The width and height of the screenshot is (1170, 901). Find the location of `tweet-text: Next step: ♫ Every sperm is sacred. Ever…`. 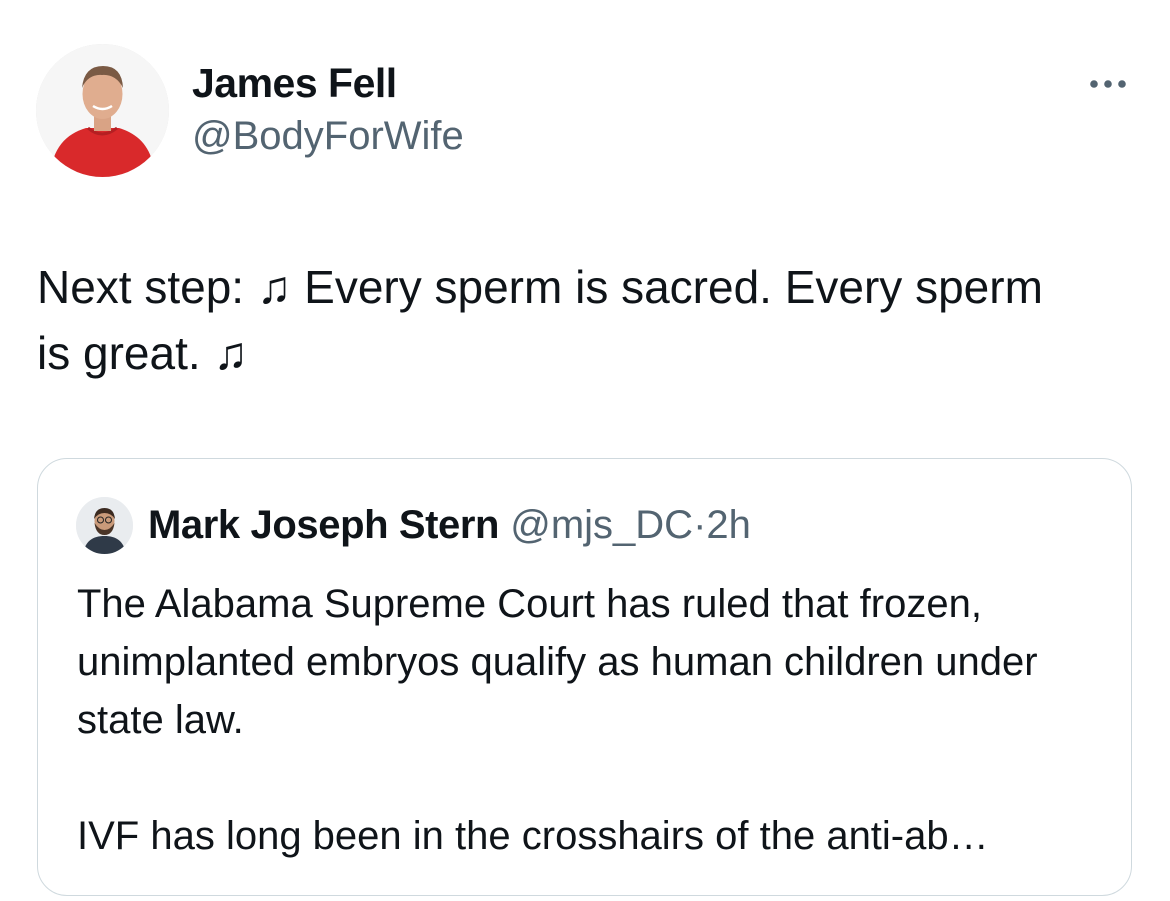

tweet-text: Next step: ♫ Every sperm is sacred. Ever… is located at coordinates (546, 320).